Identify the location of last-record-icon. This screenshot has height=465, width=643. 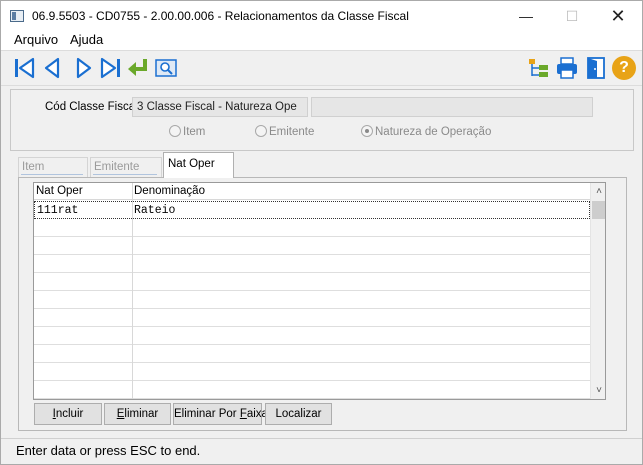
(110, 68).